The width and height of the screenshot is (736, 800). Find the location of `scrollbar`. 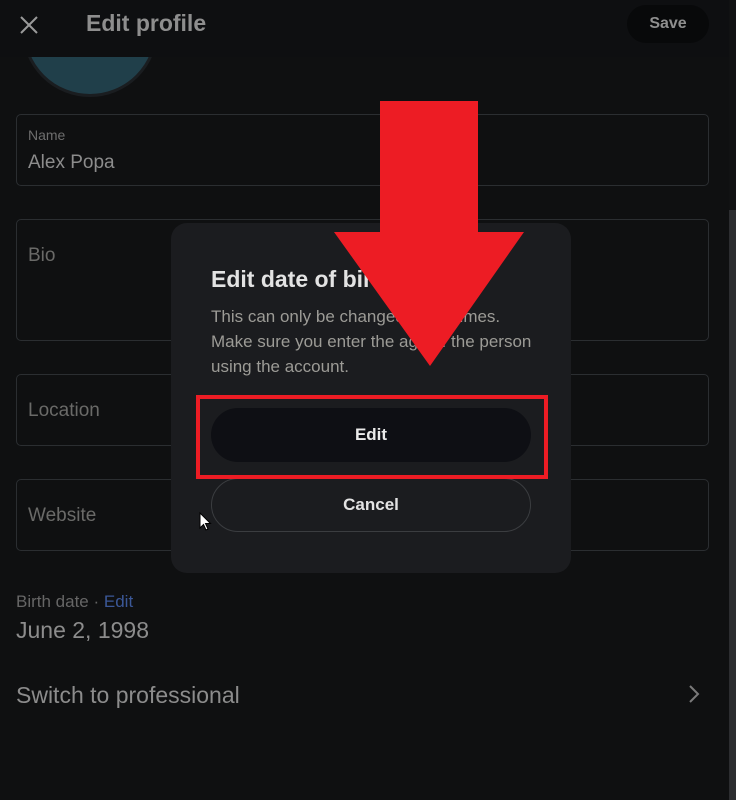

scrollbar is located at coordinates (732, 400).